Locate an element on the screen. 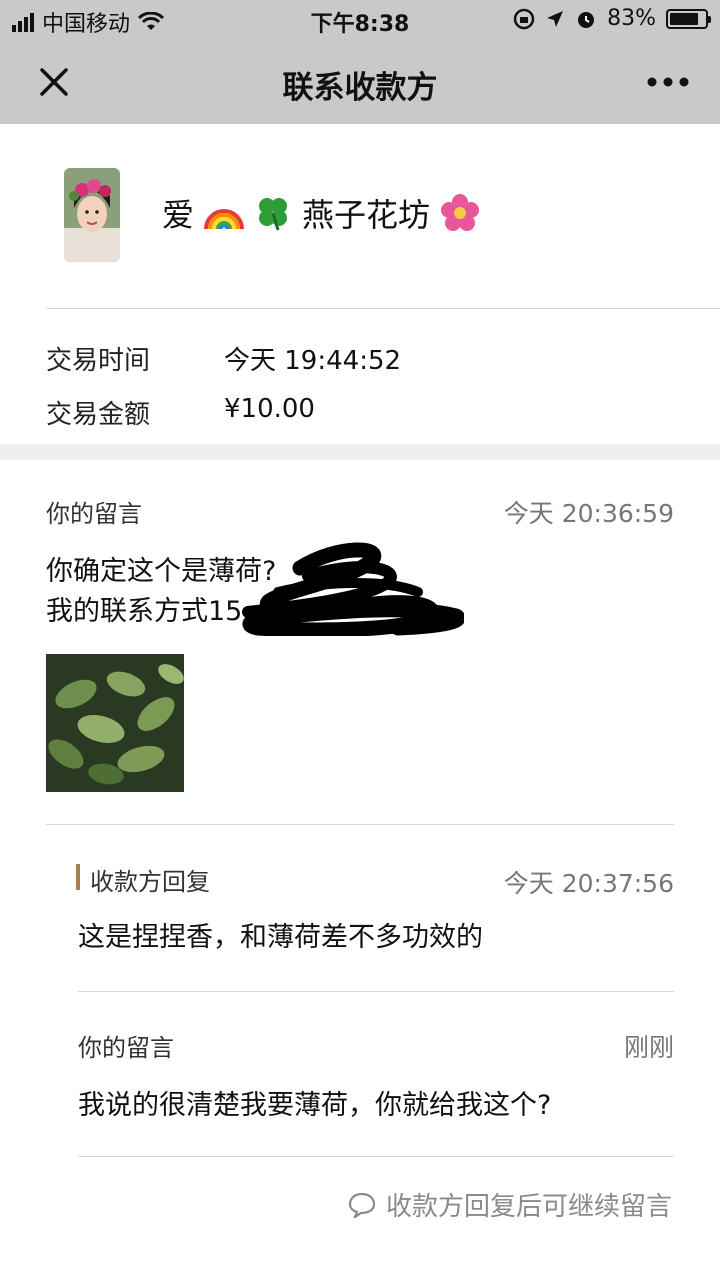 The image size is (720, 1280). my-message-label: 你的留言 is located at coordinates (94, 514).